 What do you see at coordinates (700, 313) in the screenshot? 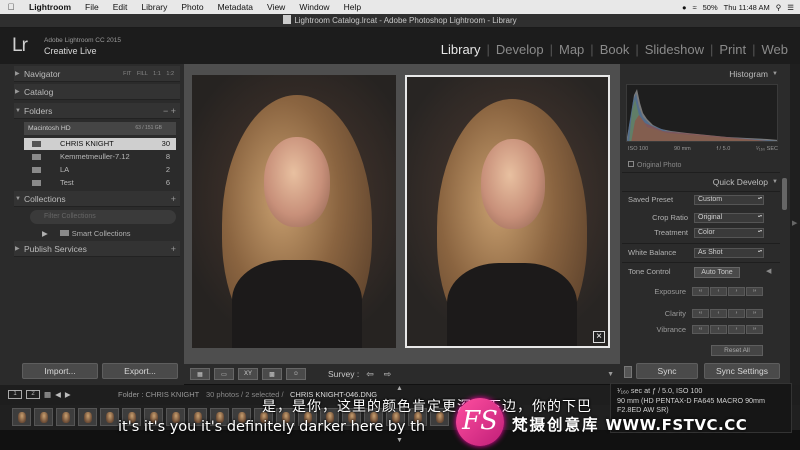
I see `clarity-dec-large-button: ‹‹` at bounding box center [700, 313].